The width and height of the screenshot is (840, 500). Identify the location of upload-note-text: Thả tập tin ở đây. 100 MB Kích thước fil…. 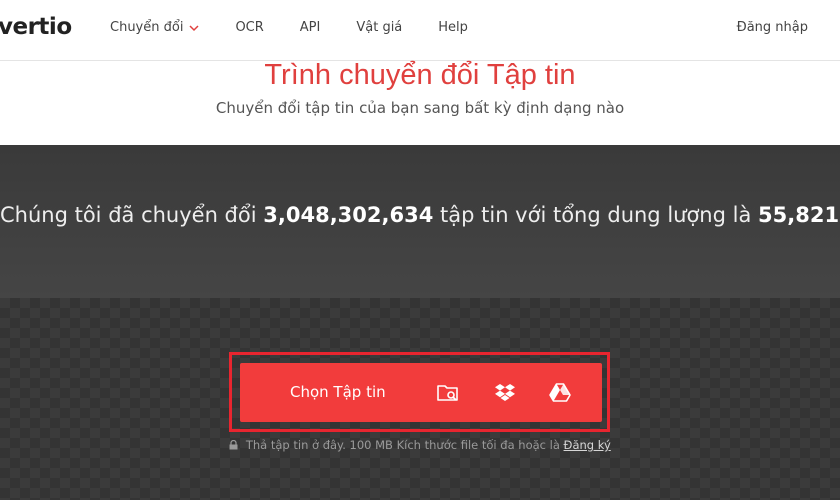
(402, 445).